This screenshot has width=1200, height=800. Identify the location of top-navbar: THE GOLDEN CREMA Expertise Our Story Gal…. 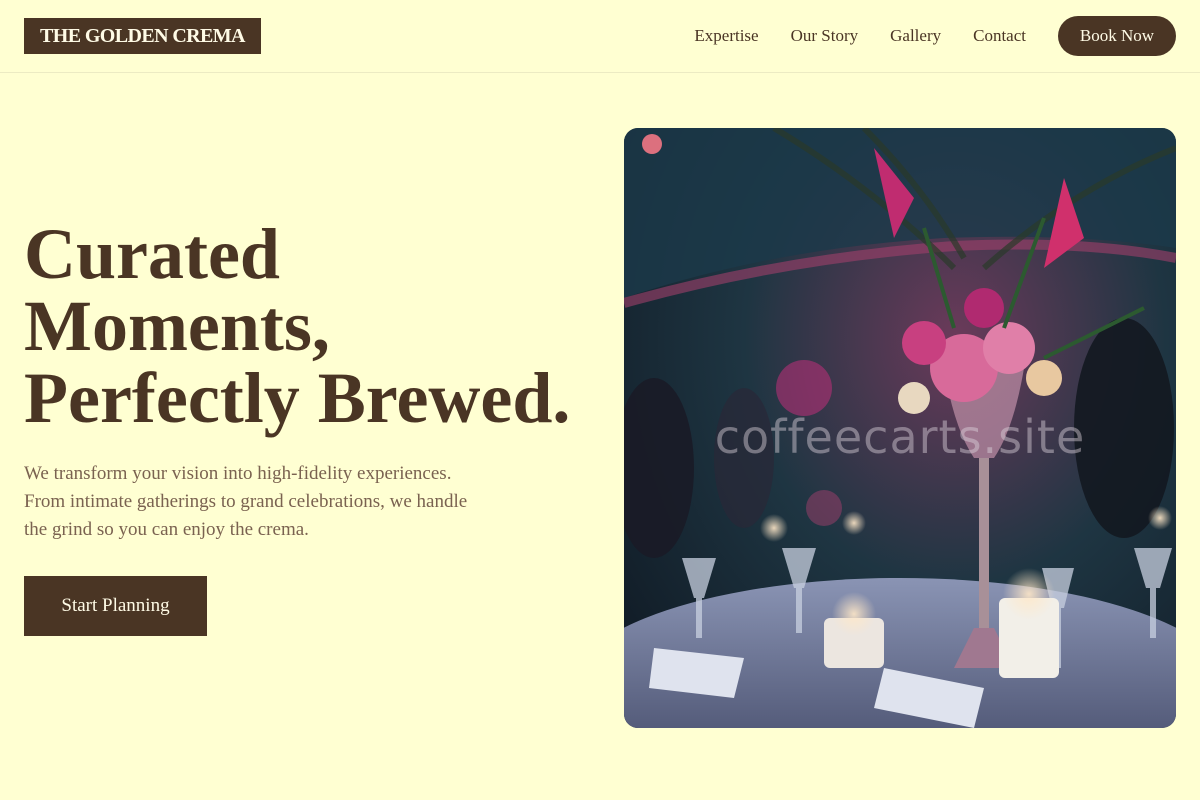
(600, 36).